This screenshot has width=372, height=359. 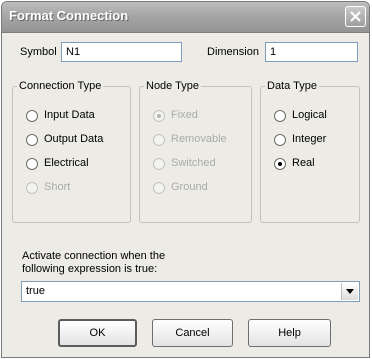 I want to click on title-bar: Format Connection, so click(x=185, y=17).